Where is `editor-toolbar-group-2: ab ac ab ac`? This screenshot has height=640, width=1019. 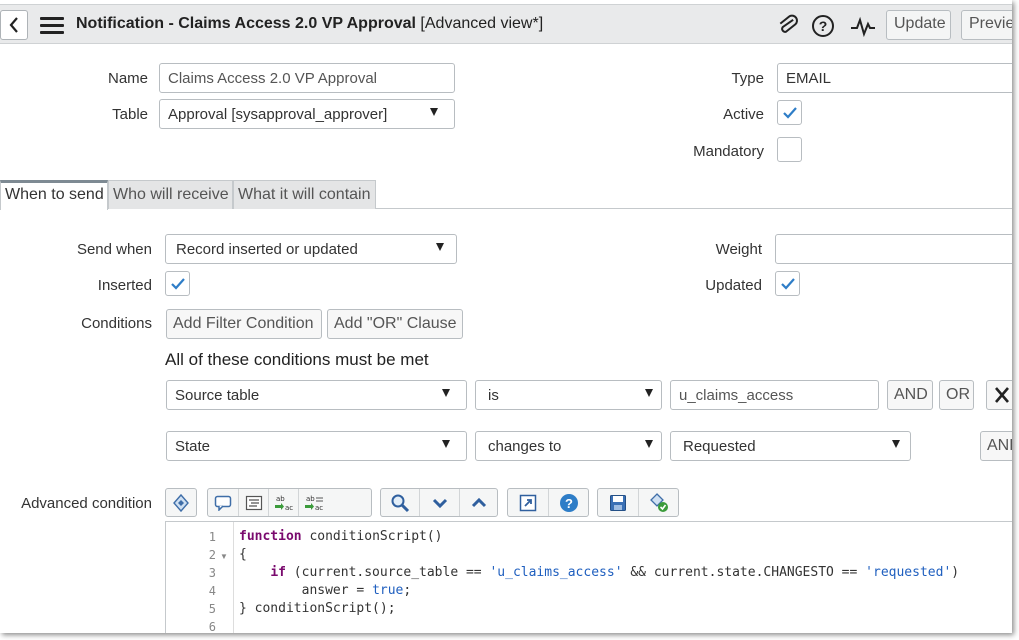
editor-toolbar-group-2: ab ac ab ac is located at coordinates (289, 502).